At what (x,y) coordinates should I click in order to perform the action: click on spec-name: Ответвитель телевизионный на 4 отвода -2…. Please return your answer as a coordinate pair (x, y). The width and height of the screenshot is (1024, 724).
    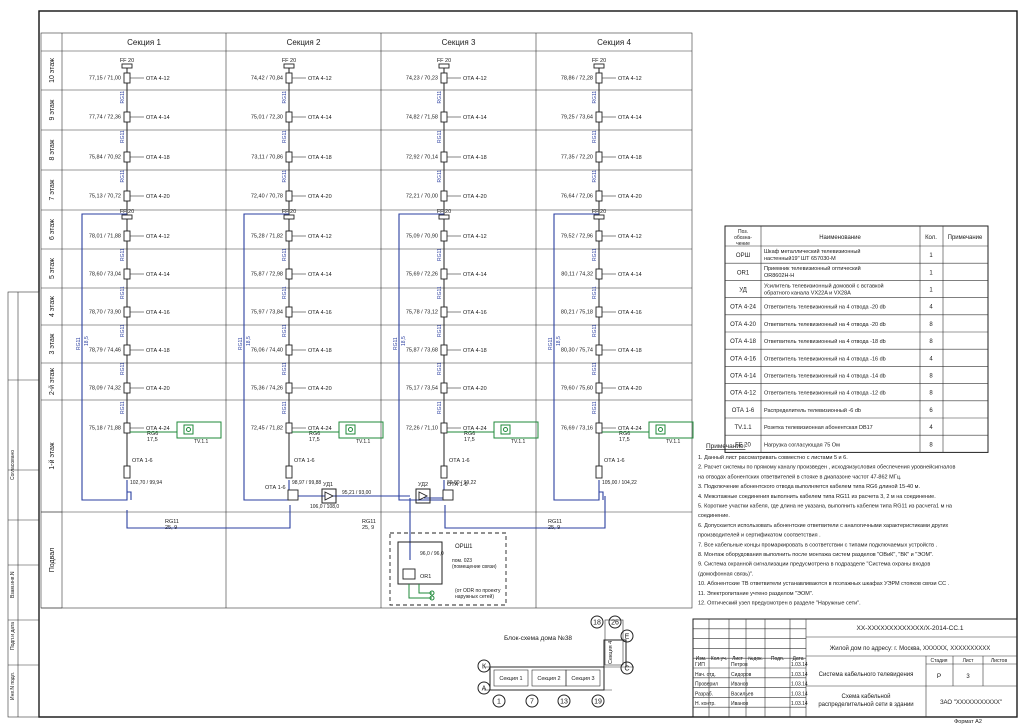
    Looking at the image, I should click on (825, 307).